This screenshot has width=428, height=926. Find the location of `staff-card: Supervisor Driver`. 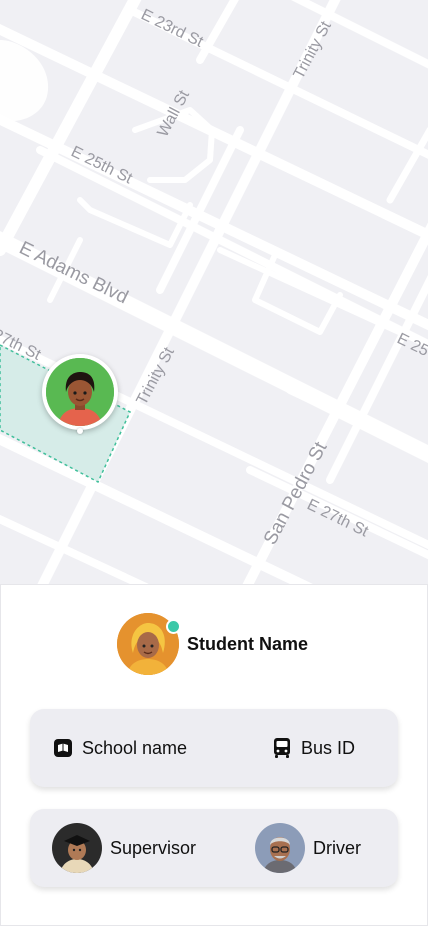

staff-card: Supervisor Driver is located at coordinates (214, 848).